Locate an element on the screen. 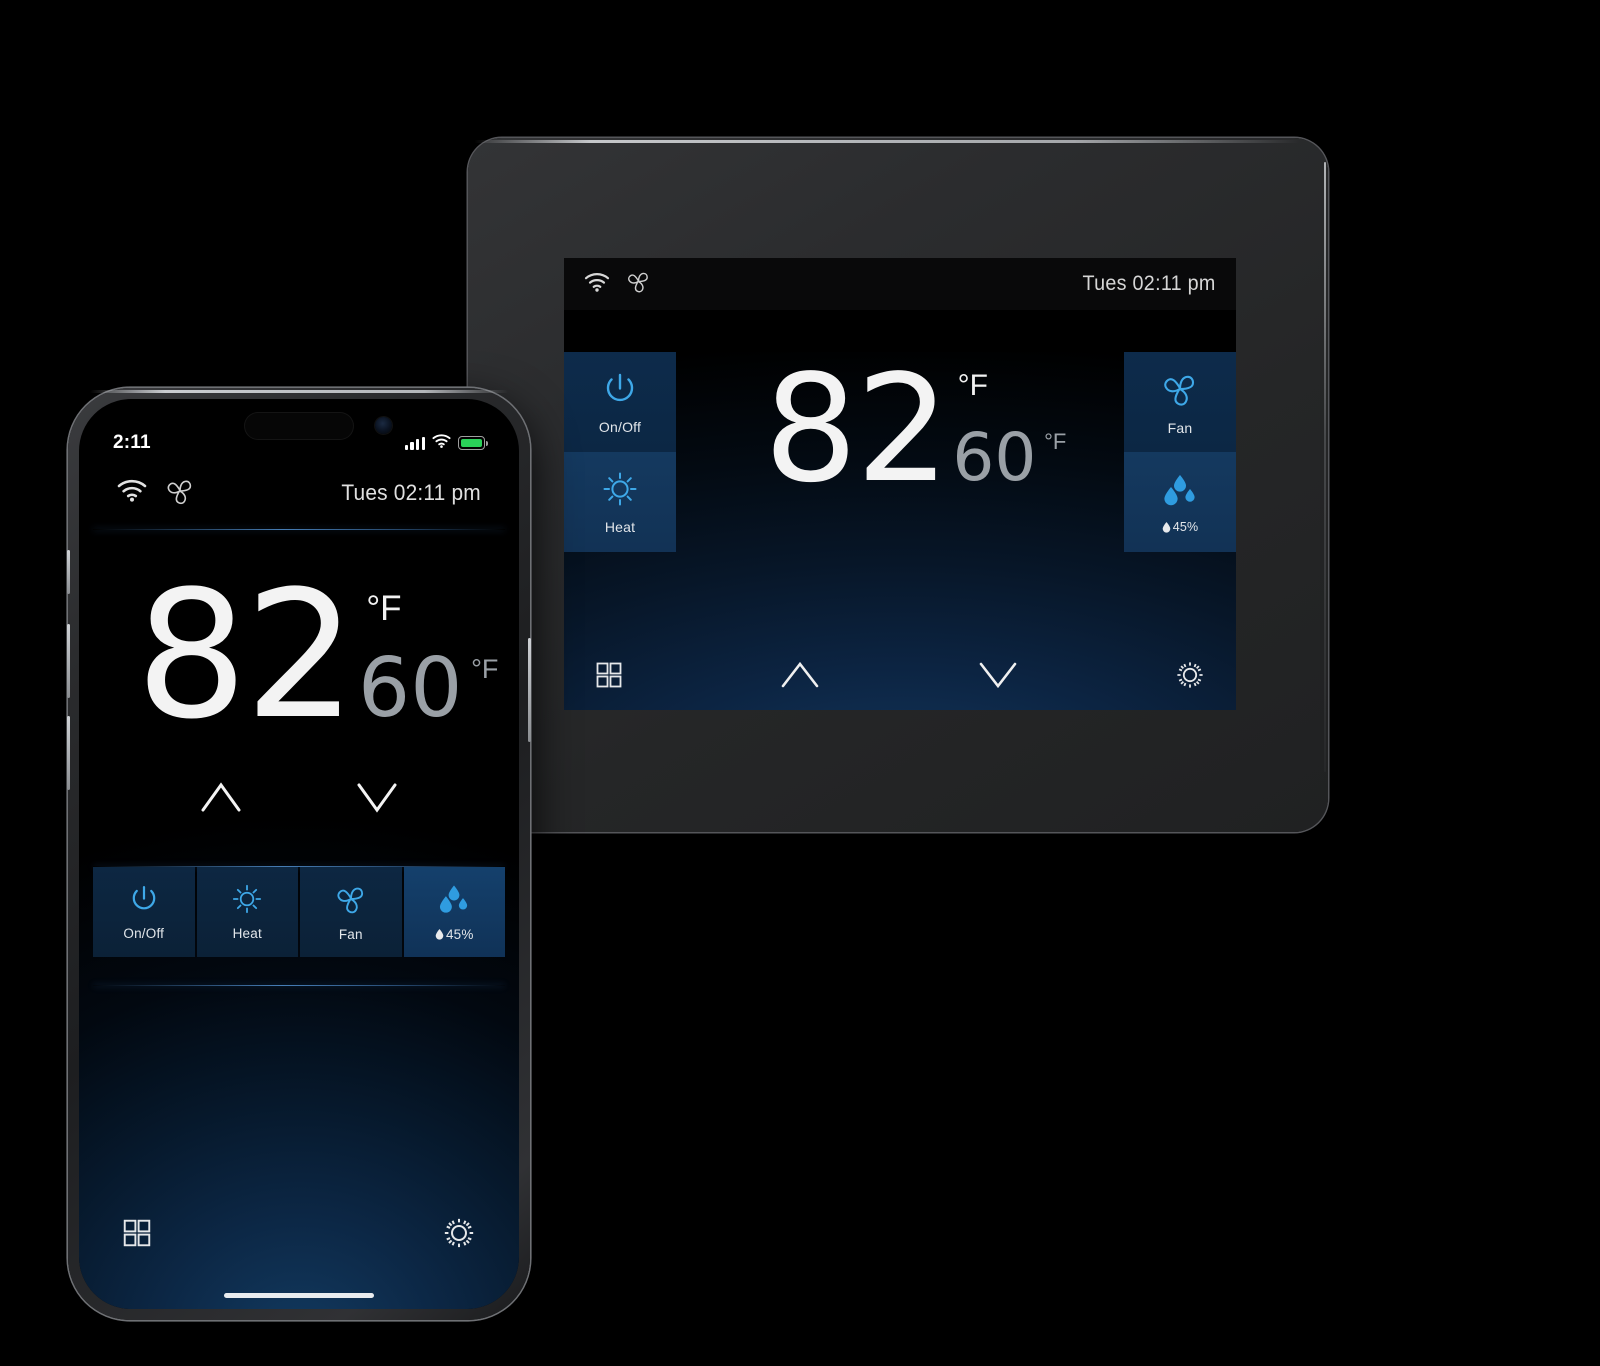  phone-current-temperature: 82 °F is located at coordinates (269, 656).